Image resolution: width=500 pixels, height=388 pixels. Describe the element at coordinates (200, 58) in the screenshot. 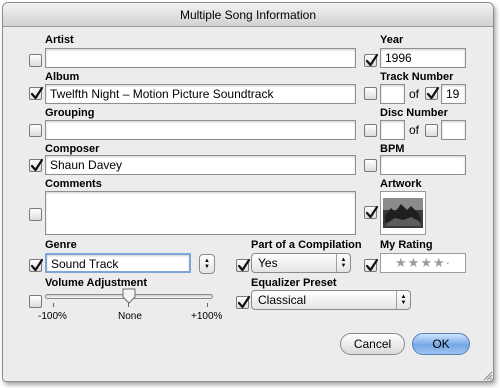

I see `artist-field` at that location.